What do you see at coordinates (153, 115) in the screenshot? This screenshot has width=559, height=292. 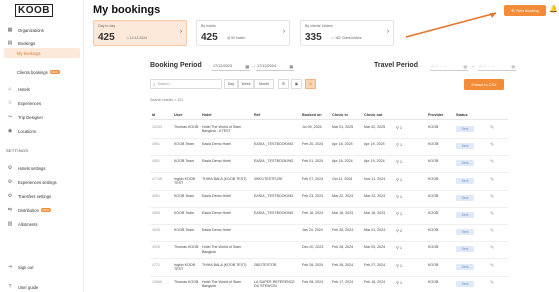 I see `col-id: Id` at bounding box center [153, 115].